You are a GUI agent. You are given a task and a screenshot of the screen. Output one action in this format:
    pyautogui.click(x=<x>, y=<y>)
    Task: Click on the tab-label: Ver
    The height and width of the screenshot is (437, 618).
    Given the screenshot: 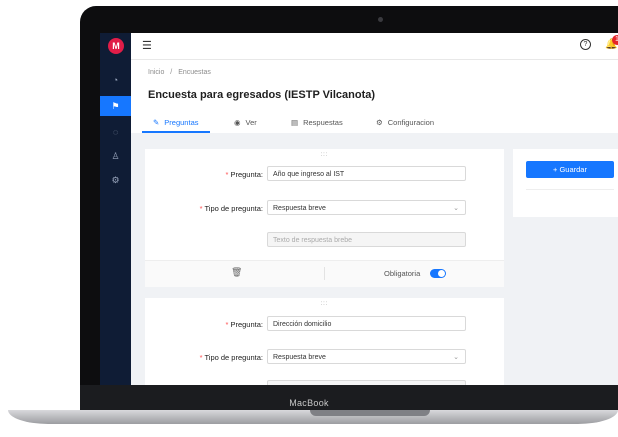 What is the action you would take?
    pyautogui.click(x=251, y=122)
    